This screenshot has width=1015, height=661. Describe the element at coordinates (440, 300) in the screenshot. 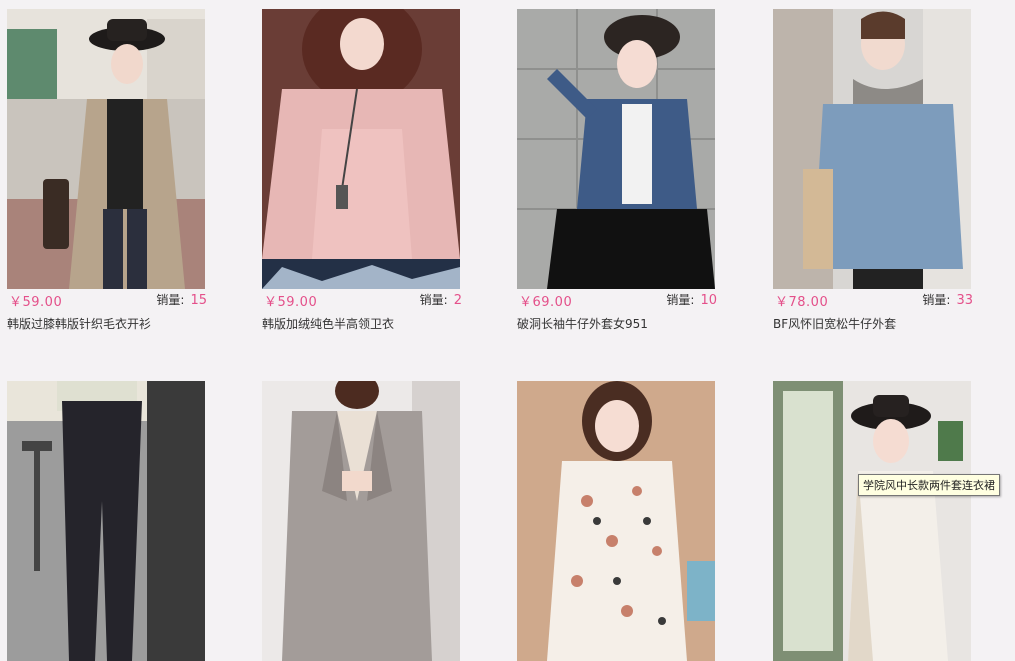

I see `sales-count: 销量: 2` at that location.